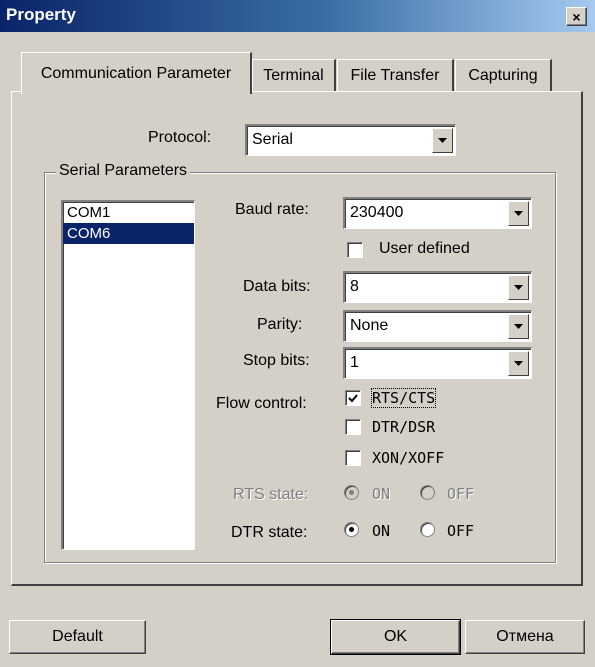 The width and height of the screenshot is (595, 667). What do you see at coordinates (437, 213) in the screenshot?
I see `baud-rate-select: 230400` at bounding box center [437, 213].